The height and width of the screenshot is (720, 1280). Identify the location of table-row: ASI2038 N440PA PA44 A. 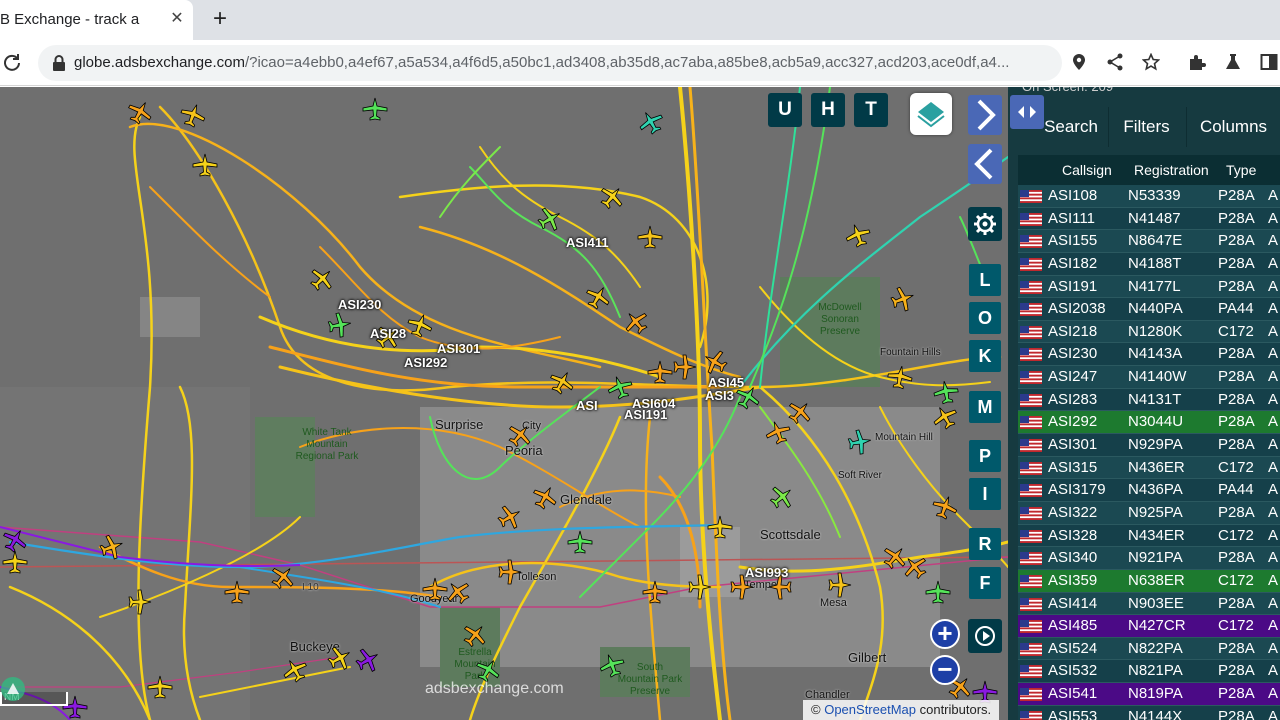
(1149, 309).